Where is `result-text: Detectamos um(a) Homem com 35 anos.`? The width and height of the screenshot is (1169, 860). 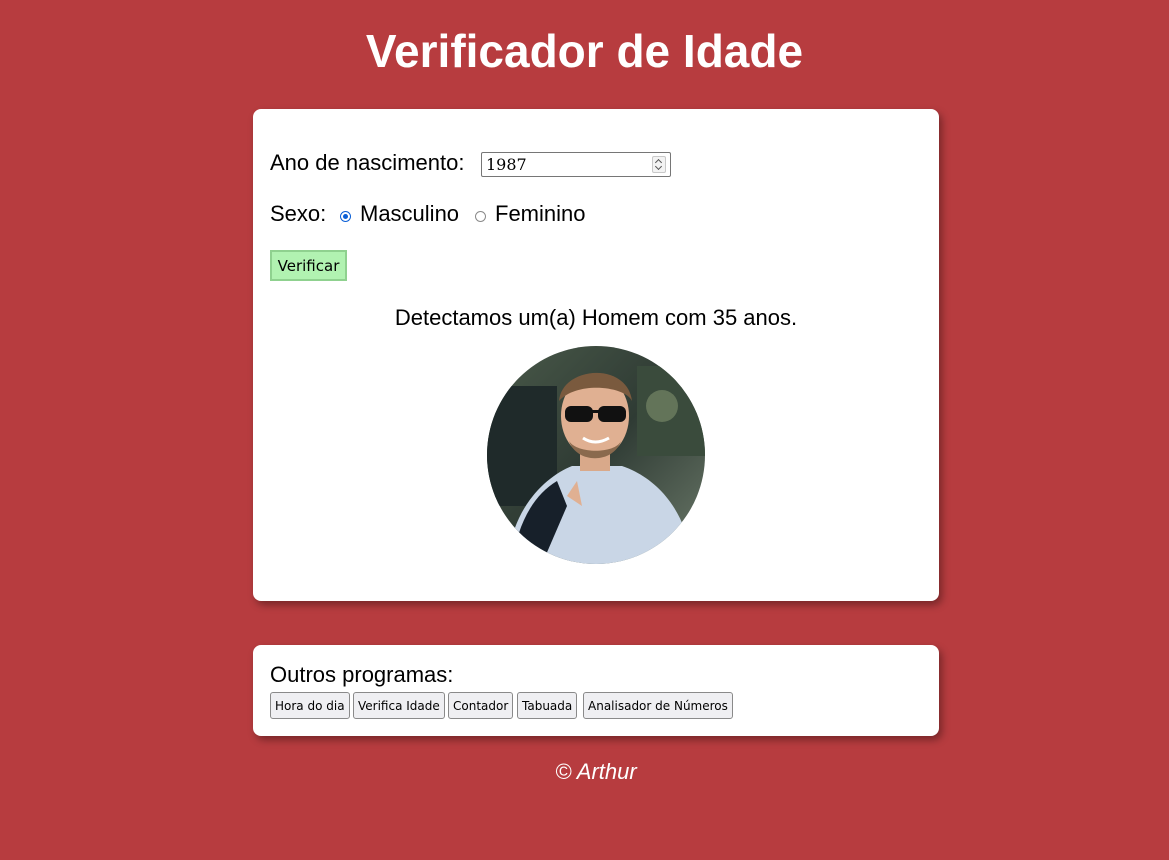
result-text: Detectamos um(a) Homem com 35 anos. is located at coordinates (596, 317).